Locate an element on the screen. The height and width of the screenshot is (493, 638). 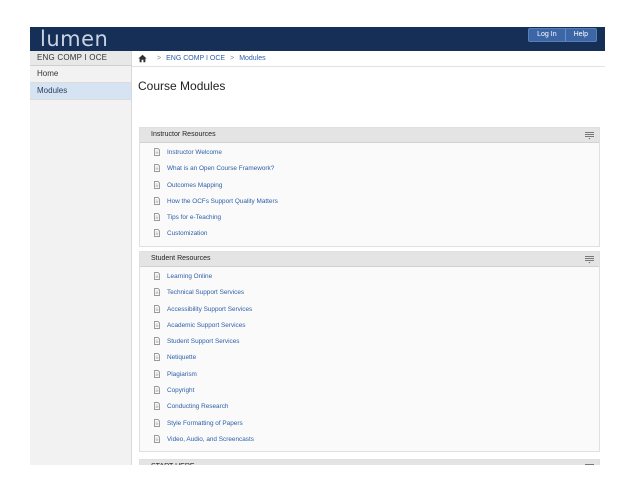
module-title: Student Resources is located at coordinates (181, 258).